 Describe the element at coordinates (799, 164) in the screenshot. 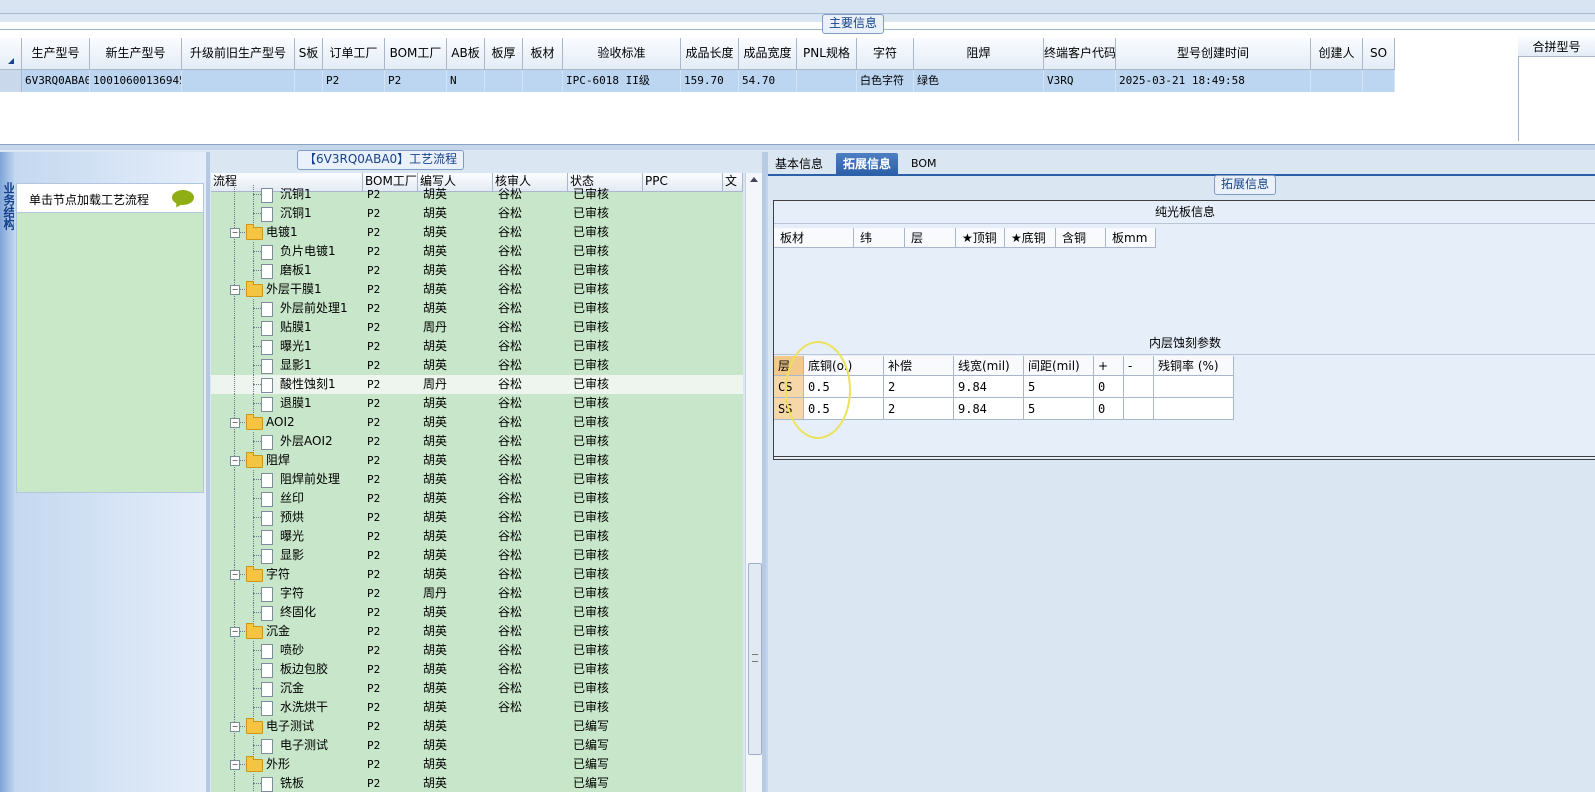

I see `tab-basic-info: 基本信息` at that location.